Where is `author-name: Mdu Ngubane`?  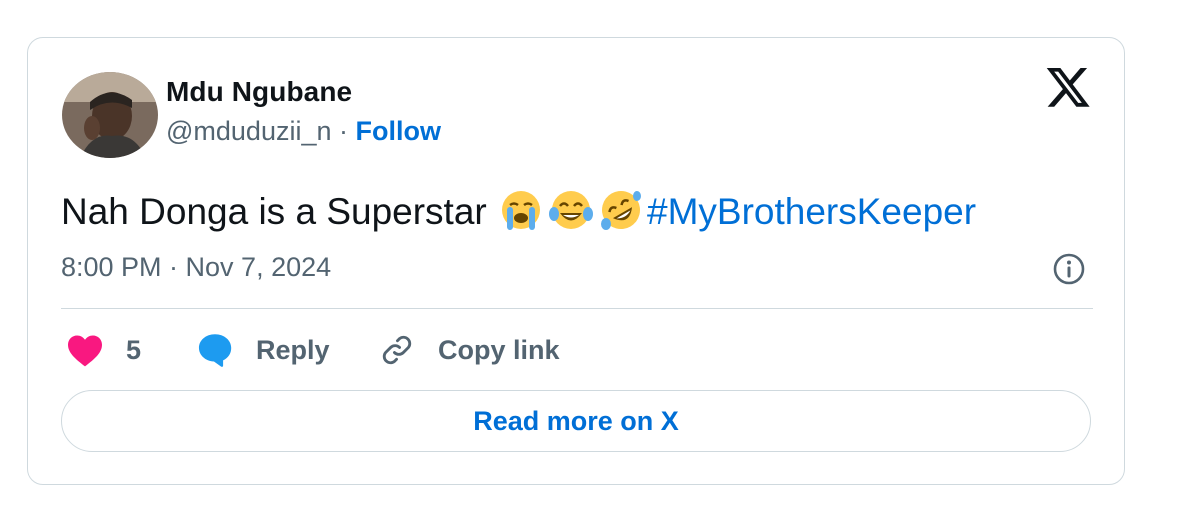
author-name: Mdu Ngubane is located at coordinates (259, 92).